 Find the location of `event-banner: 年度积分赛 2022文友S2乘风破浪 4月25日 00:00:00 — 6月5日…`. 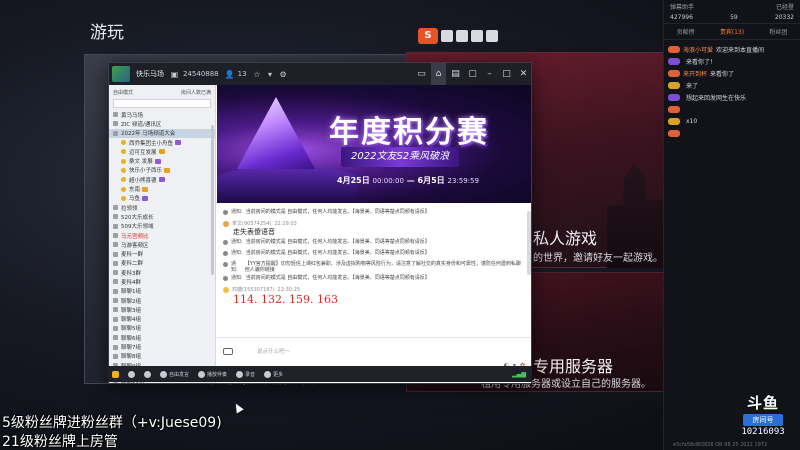

event-banner: 年度积分赛 2022文友S2乘风破浪 4月25日 00:00:00 — 6月5日… is located at coordinates (374, 144).